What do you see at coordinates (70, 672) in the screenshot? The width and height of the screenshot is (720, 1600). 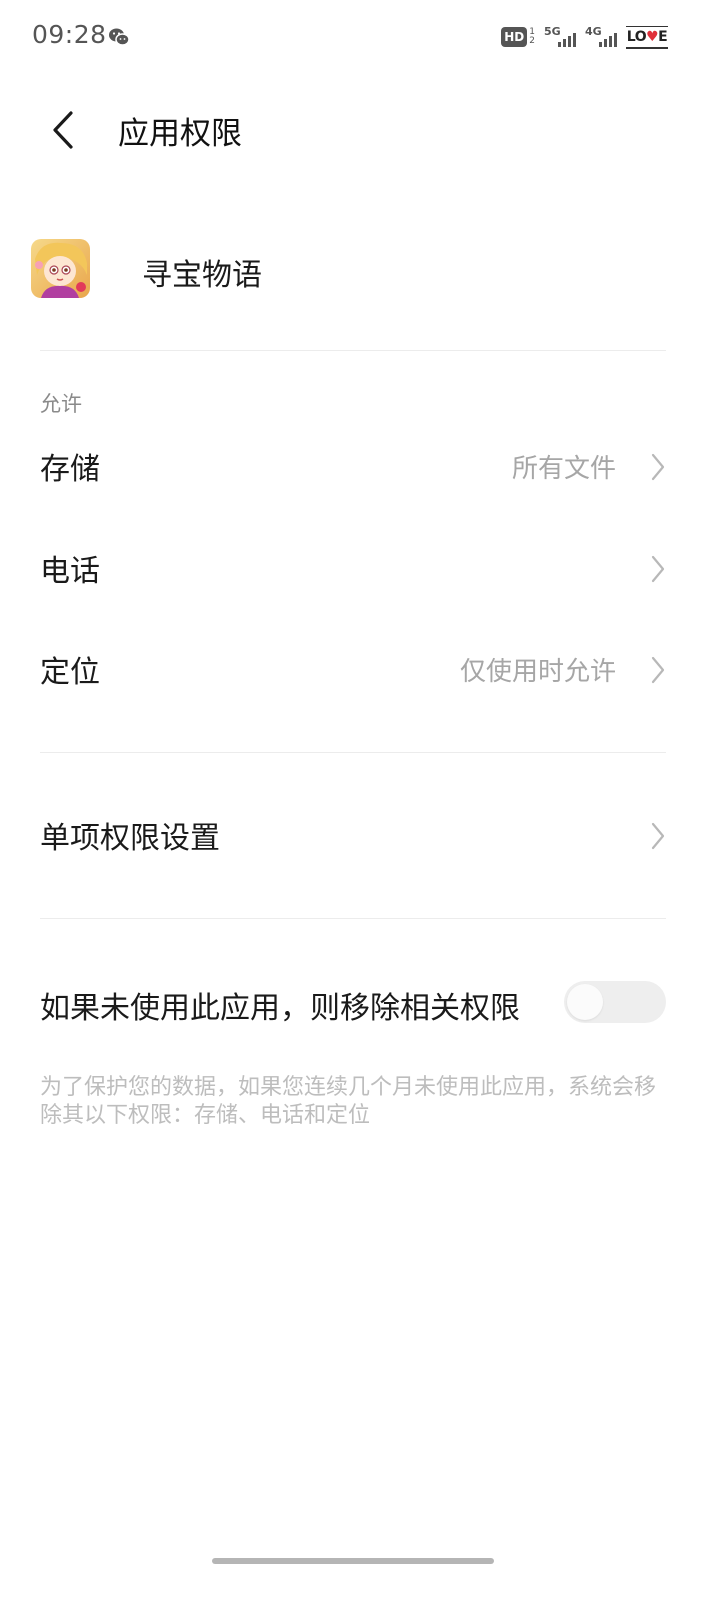 I see `permission-label: 定位` at bounding box center [70, 672].